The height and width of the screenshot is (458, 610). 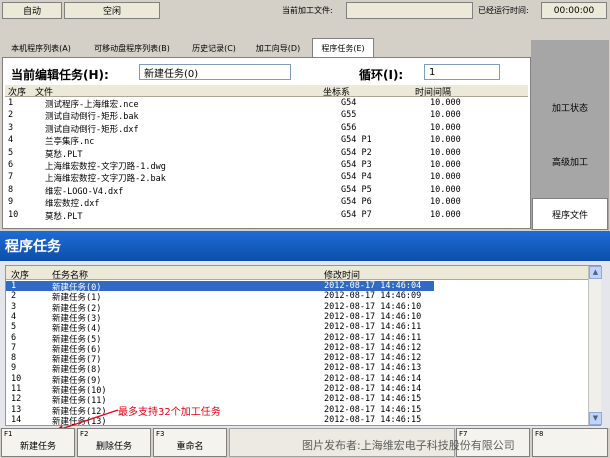 What do you see at coordinates (41, 48) in the screenshot?
I see `tab-local-programs: 本机程序列表(A)` at bounding box center [41, 48].